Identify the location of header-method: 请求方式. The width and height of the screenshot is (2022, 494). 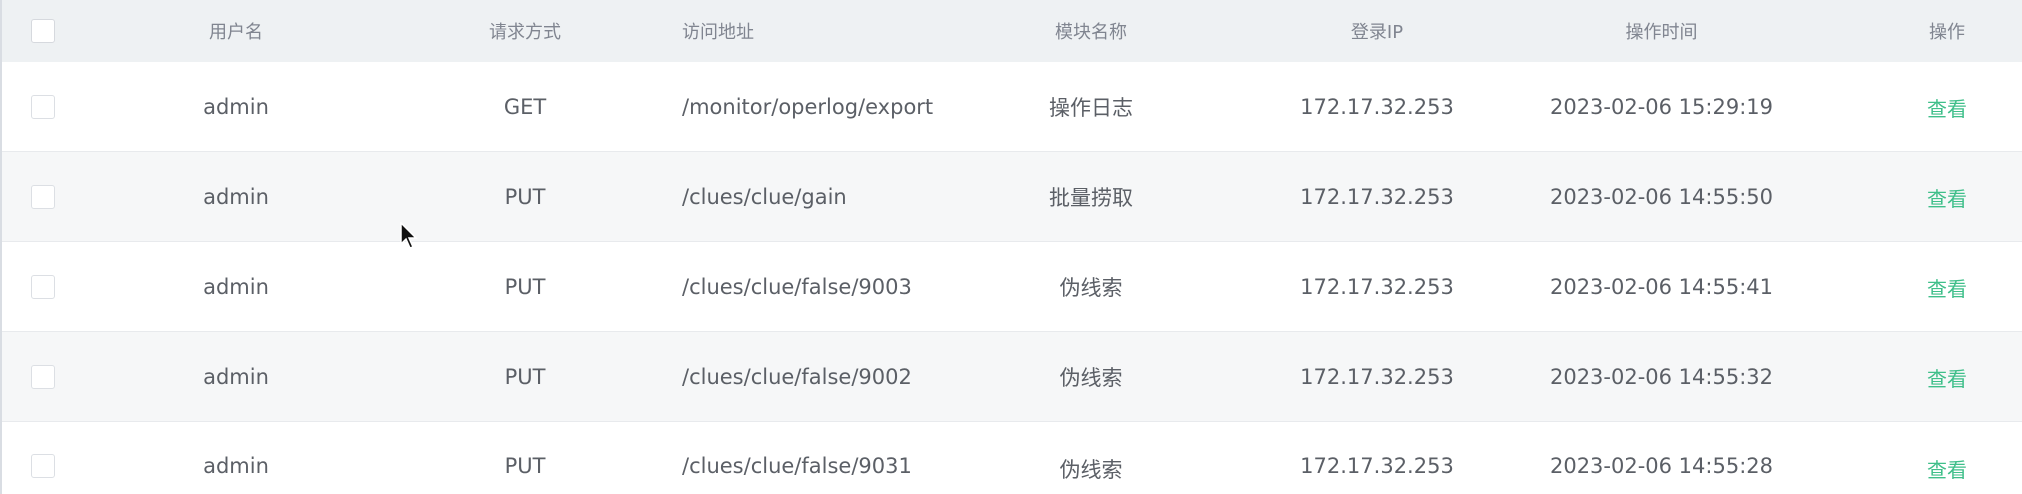
(525, 31).